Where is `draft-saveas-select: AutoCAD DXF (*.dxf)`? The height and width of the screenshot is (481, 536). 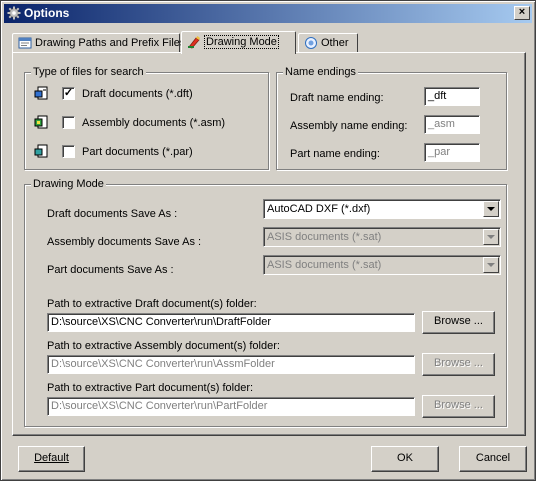
draft-saveas-select: AutoCAD DXF (*.dxf) is located at coordinates (382, 209).